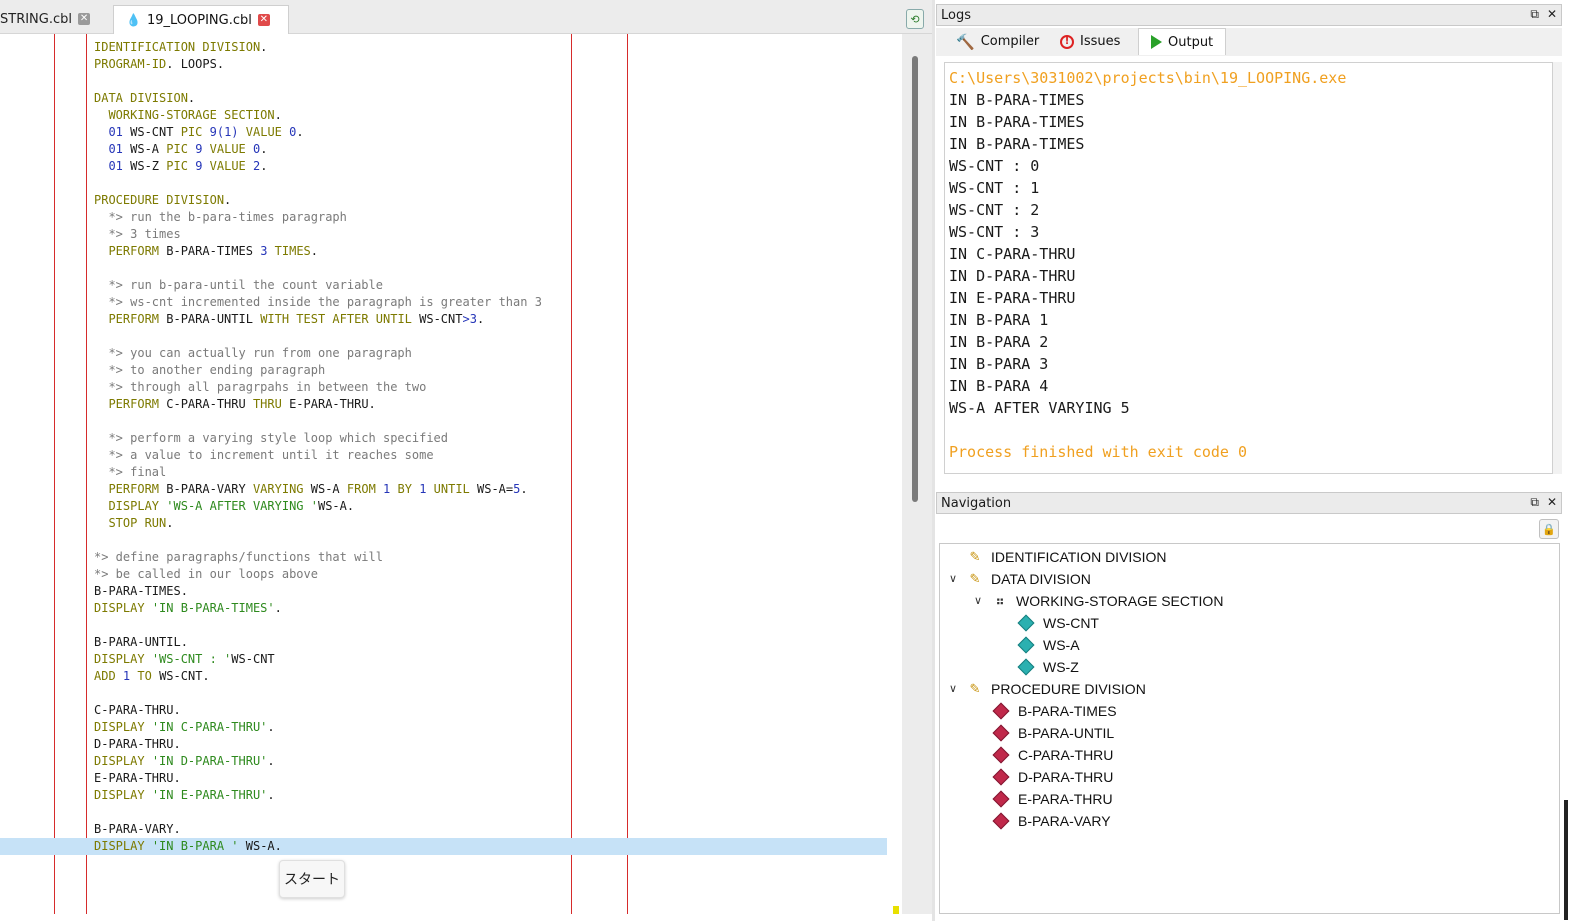 This screenshot has width=1575, height=921. What do you see at coordinates (915, 279) in the screenshot?
I see `scrollbar-thumb` at bounding box center [915, 279].